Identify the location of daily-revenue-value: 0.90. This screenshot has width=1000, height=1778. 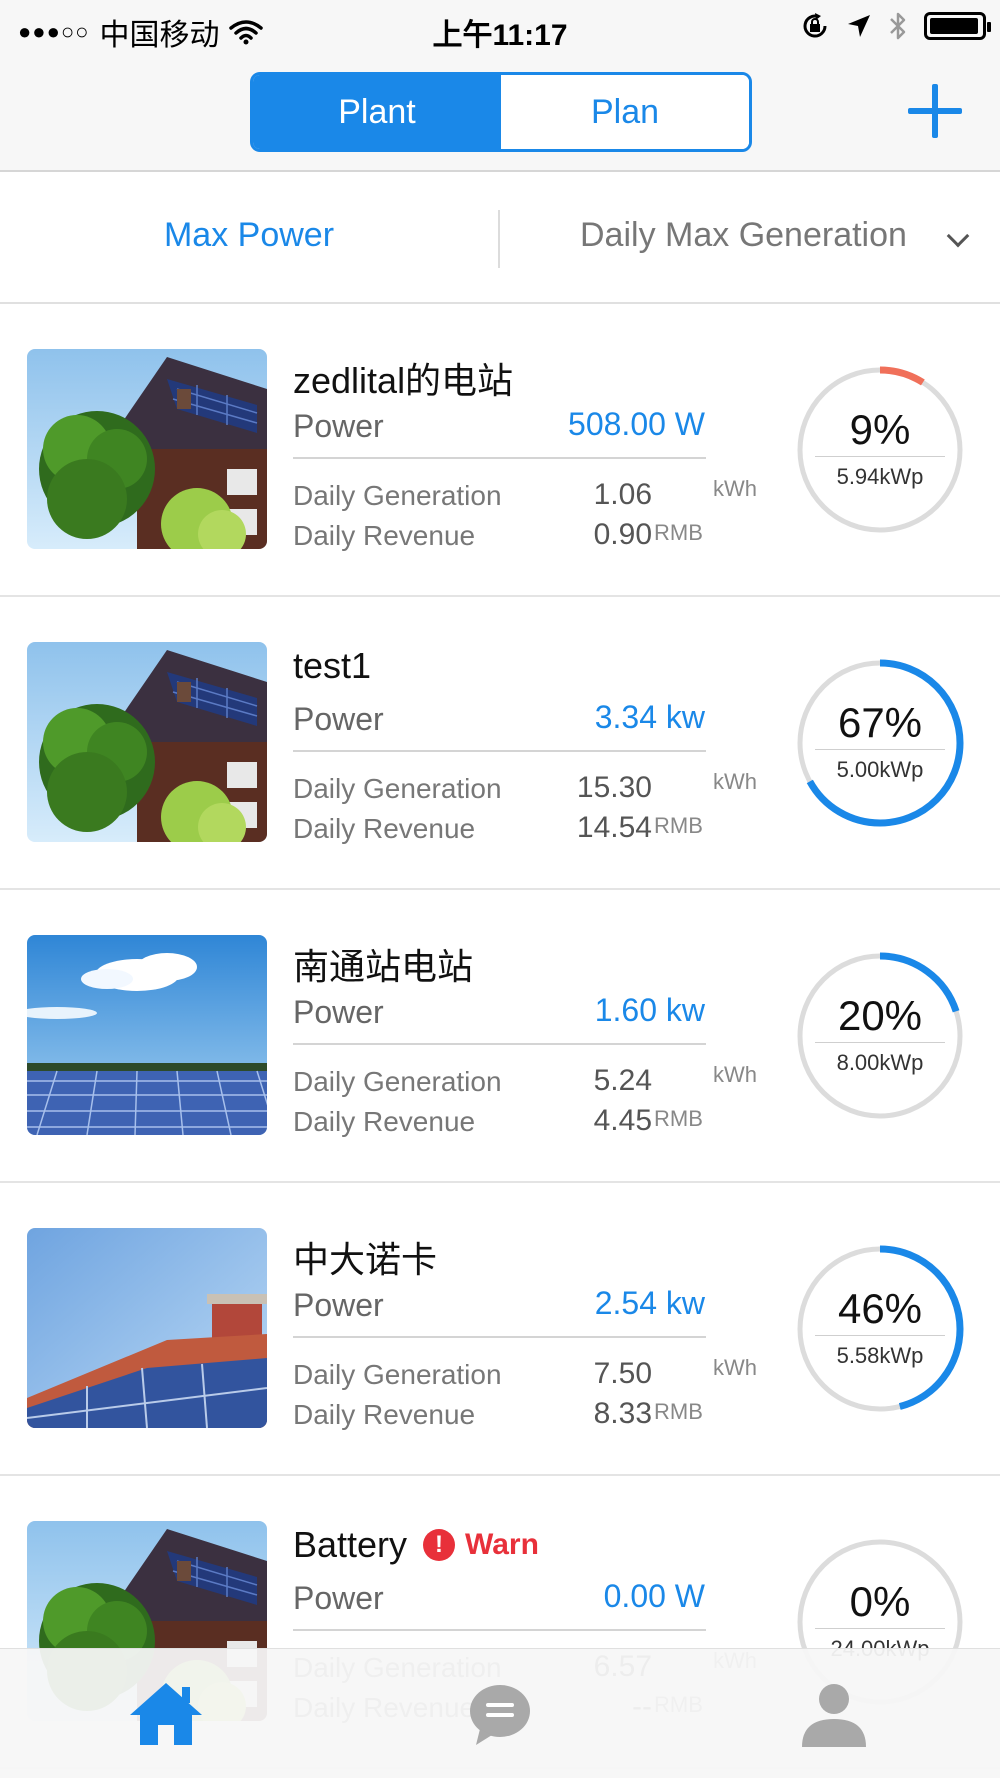
(622, 534).